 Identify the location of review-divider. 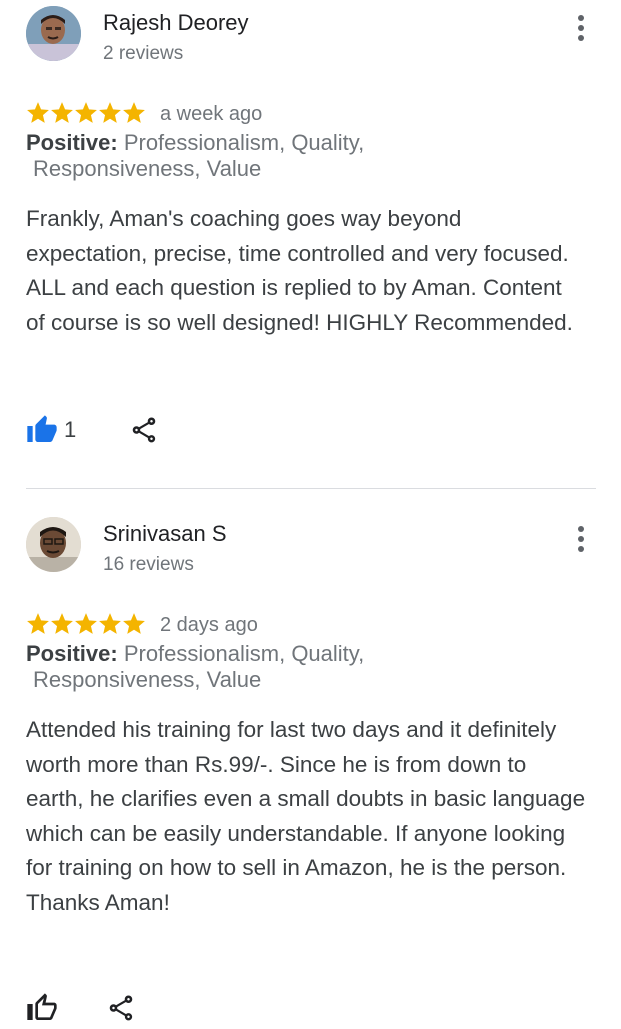
(311, 488).